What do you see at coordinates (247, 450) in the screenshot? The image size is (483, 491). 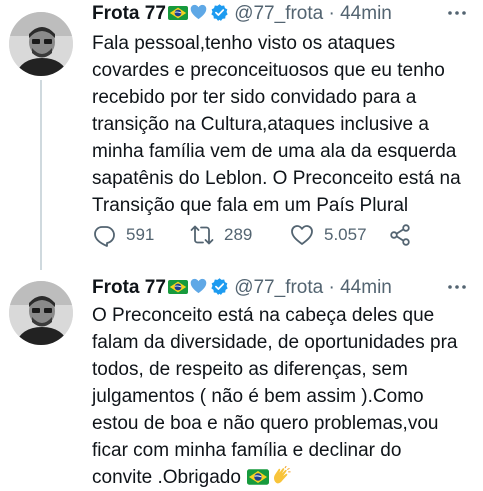 I see `tweet-line: ficar com minha família e declinar do` at bounding box center [247, 450].